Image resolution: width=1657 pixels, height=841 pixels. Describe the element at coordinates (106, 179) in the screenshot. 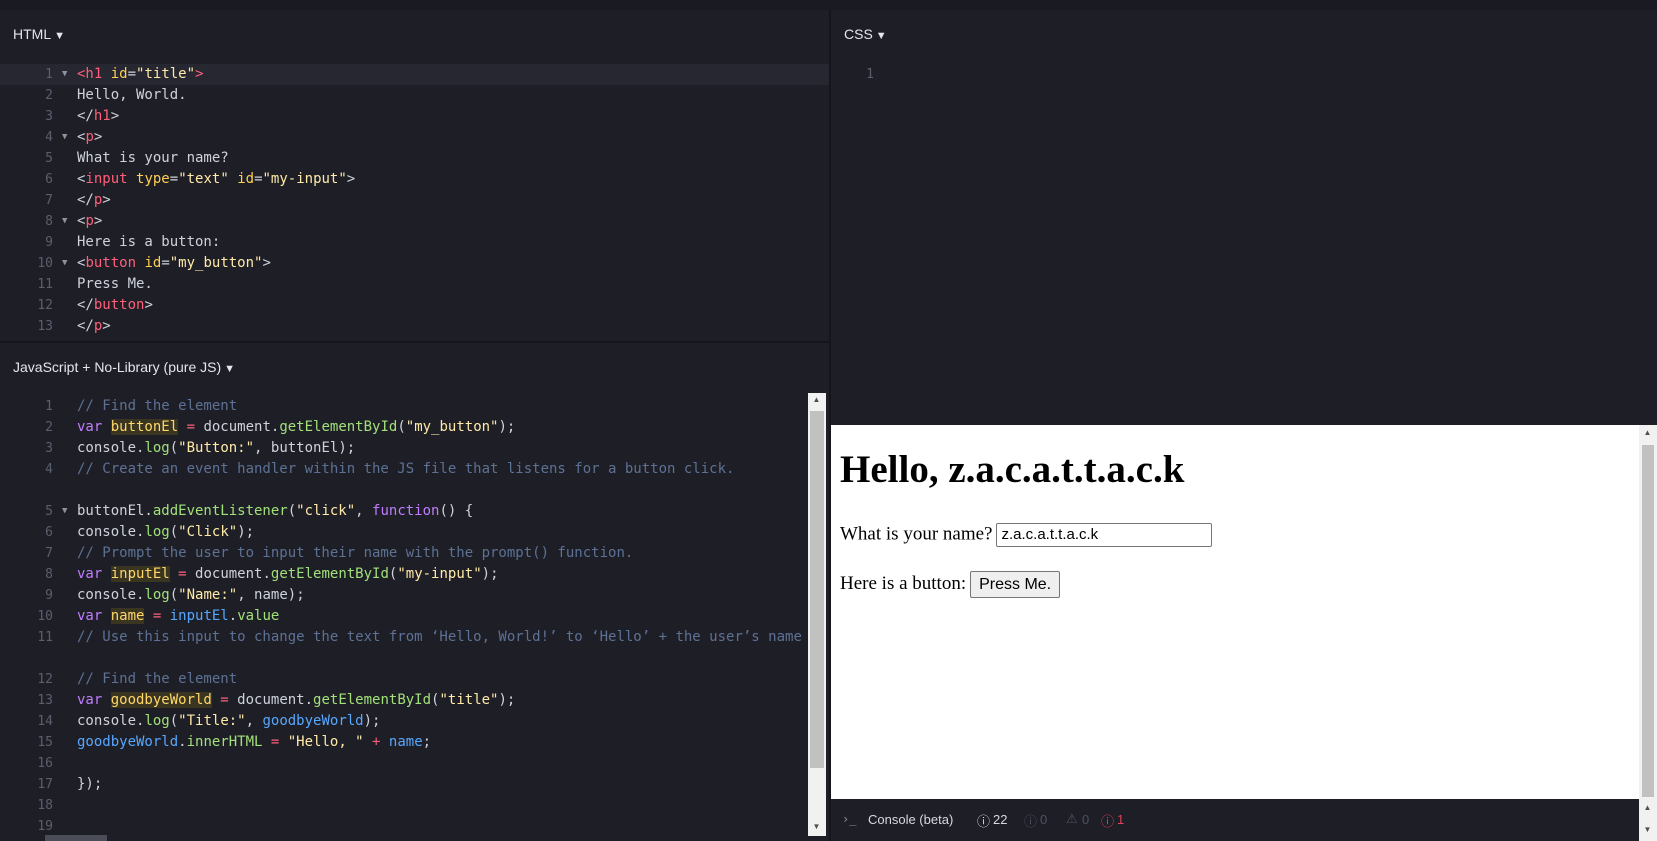

I see `code-token: input` at that location.